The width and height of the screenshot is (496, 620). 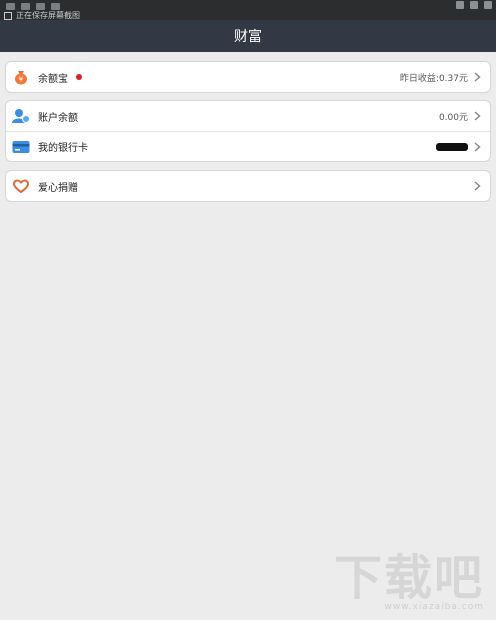 I want to click on signal-icon, so click(x=474, y=5).